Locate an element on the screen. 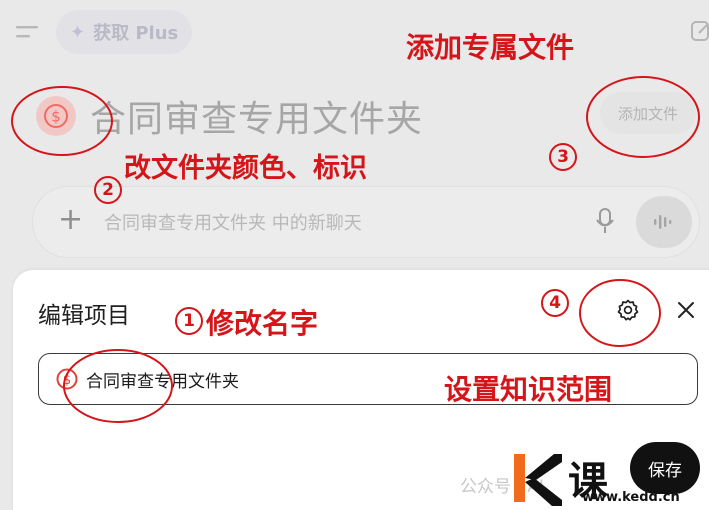 The width and height of the screenshot is (709, 510). close-icon is located at coordinates (686, 310).